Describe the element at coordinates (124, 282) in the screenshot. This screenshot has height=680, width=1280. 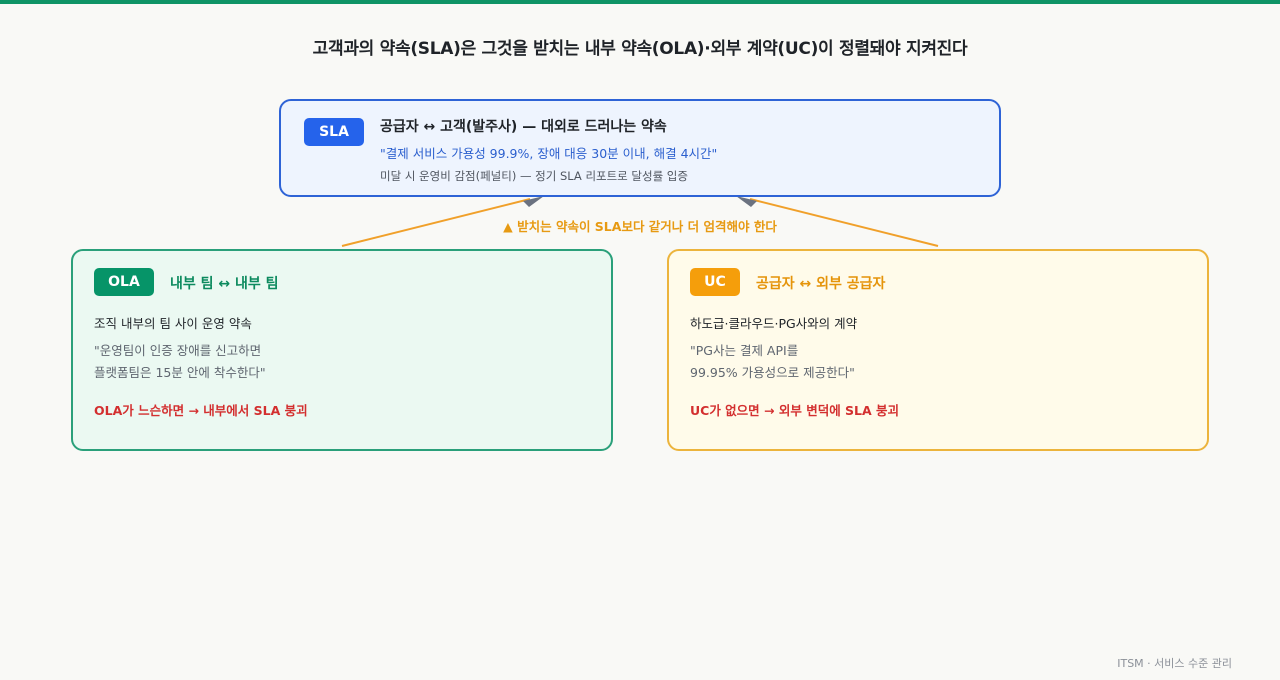
I see `ola-badge: OLA` at that location.